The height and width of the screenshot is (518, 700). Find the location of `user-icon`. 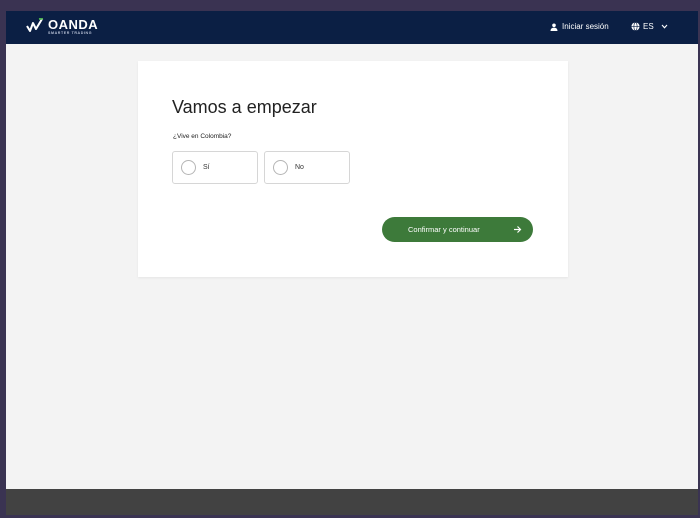

user-icon is located at coordinates (554, 27).